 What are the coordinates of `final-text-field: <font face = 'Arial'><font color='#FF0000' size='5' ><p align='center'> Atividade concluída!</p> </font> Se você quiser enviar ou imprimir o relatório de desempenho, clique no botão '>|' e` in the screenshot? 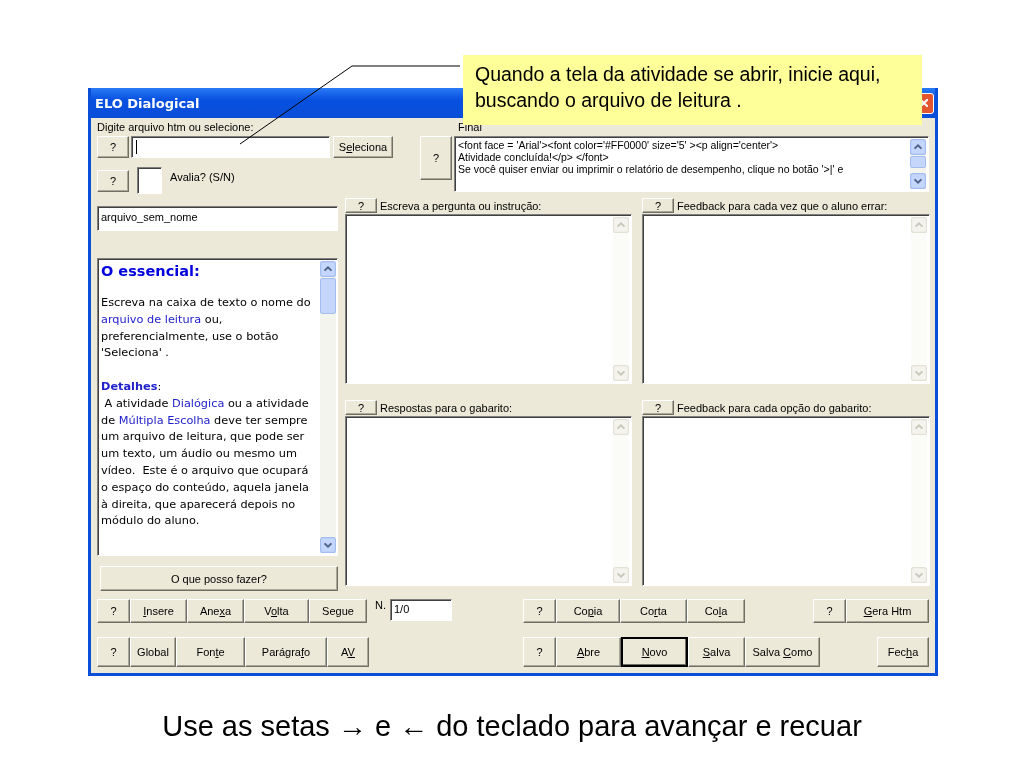 It's located at (691, 164).